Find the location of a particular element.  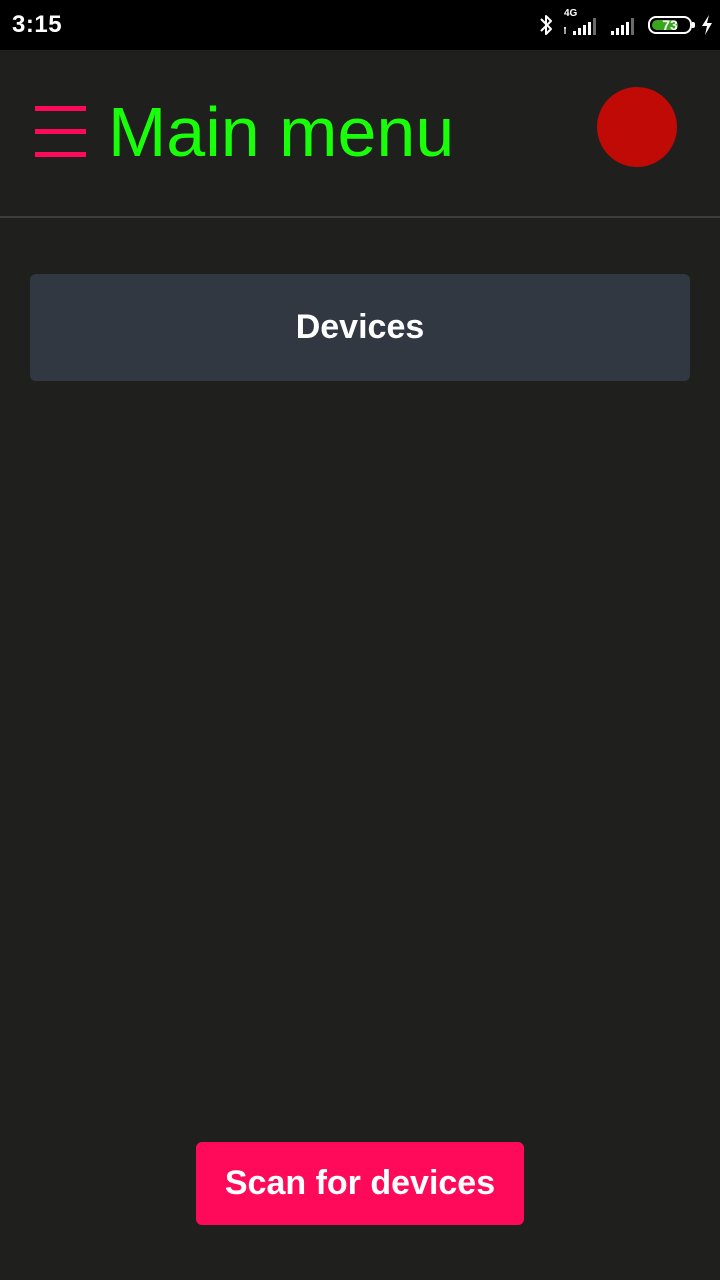

signal-group-sim1: 4G is located at coordinates (582, 23).